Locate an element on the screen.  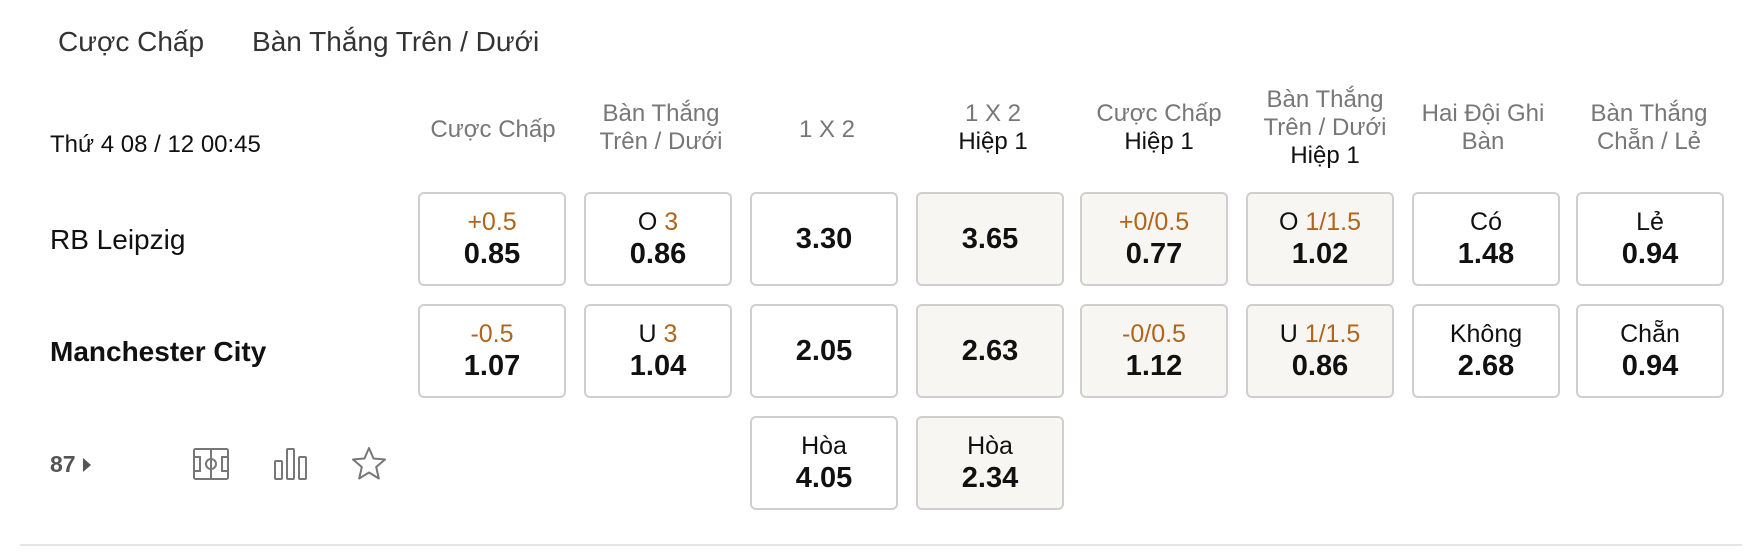
col-header-over-under: Bàn Thắng Trên / Dưới is located at coordinates (661, 128).